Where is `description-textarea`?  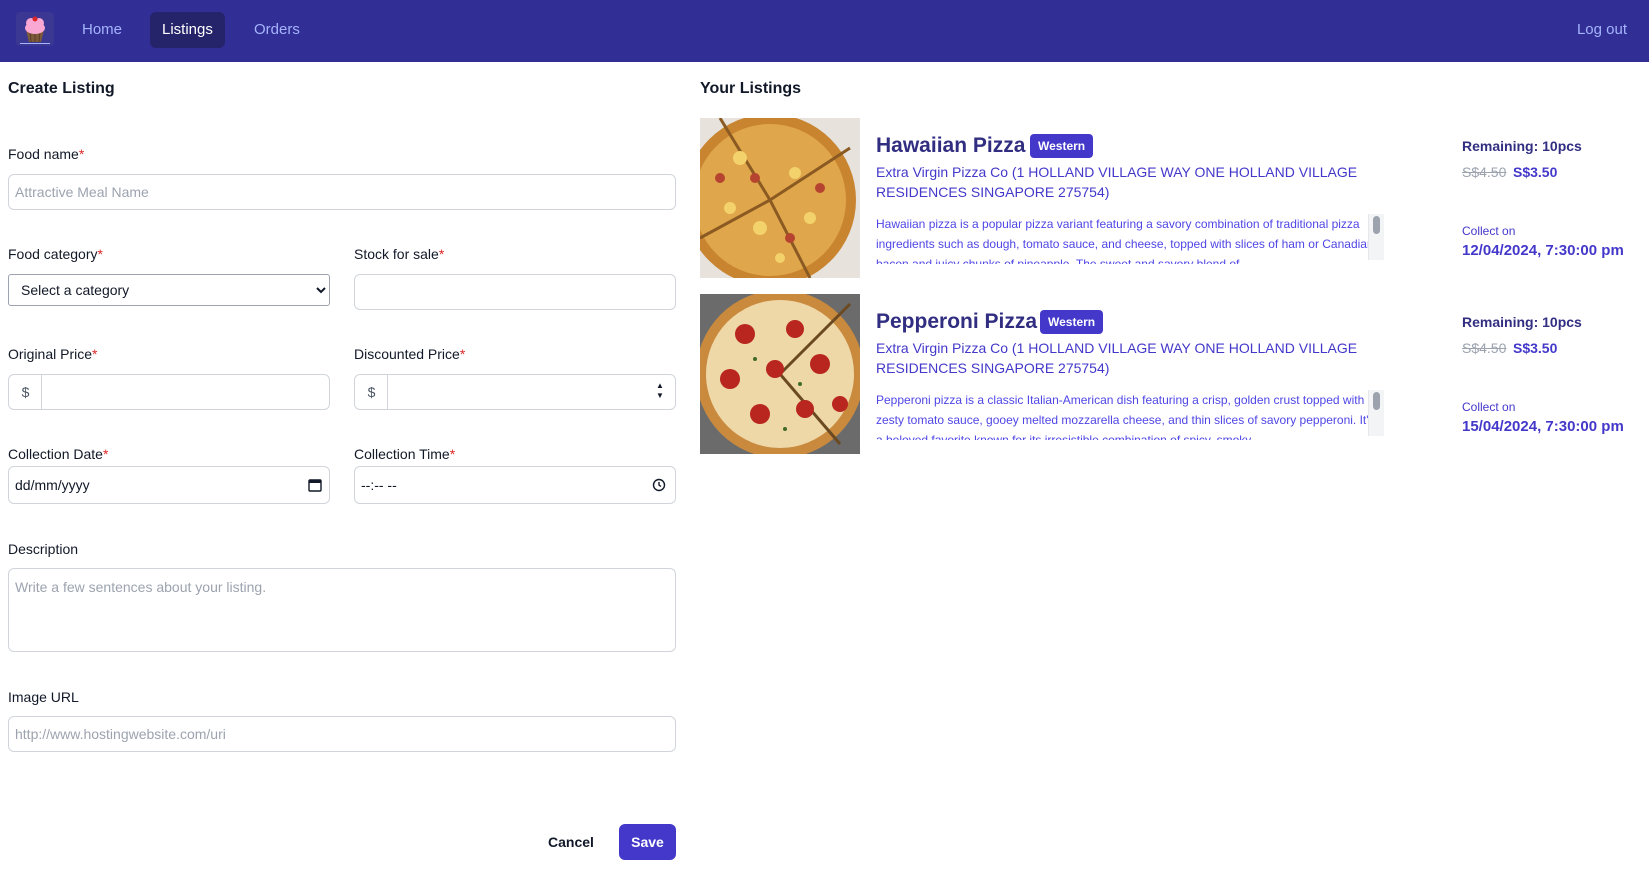 description-textarea is located at coordinates (342, 610).